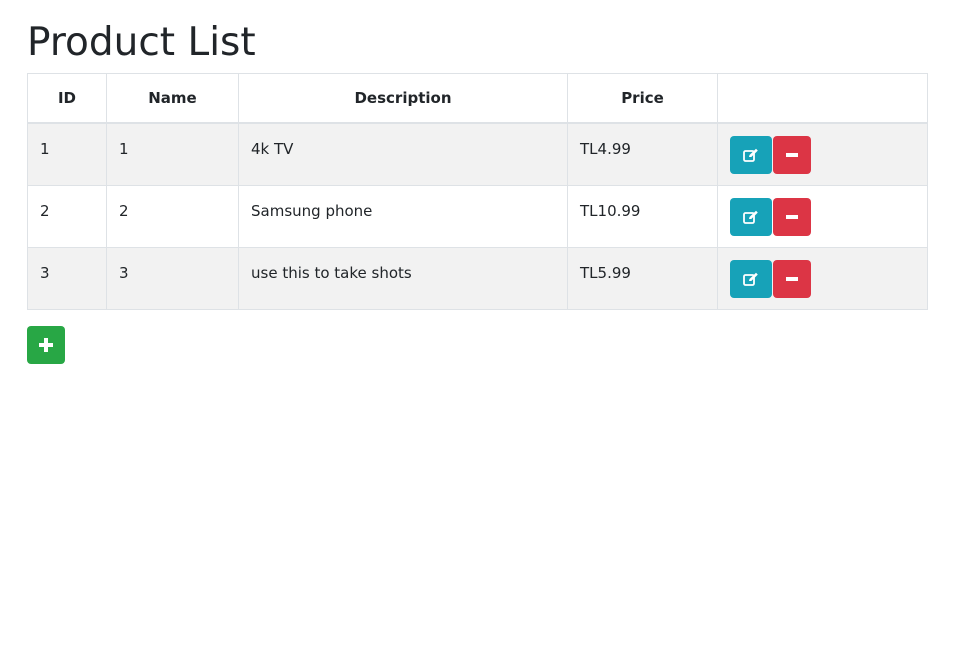 This screenshot has height=664, width=959. I want to click on column-header-id: ID, so click(67, 98).